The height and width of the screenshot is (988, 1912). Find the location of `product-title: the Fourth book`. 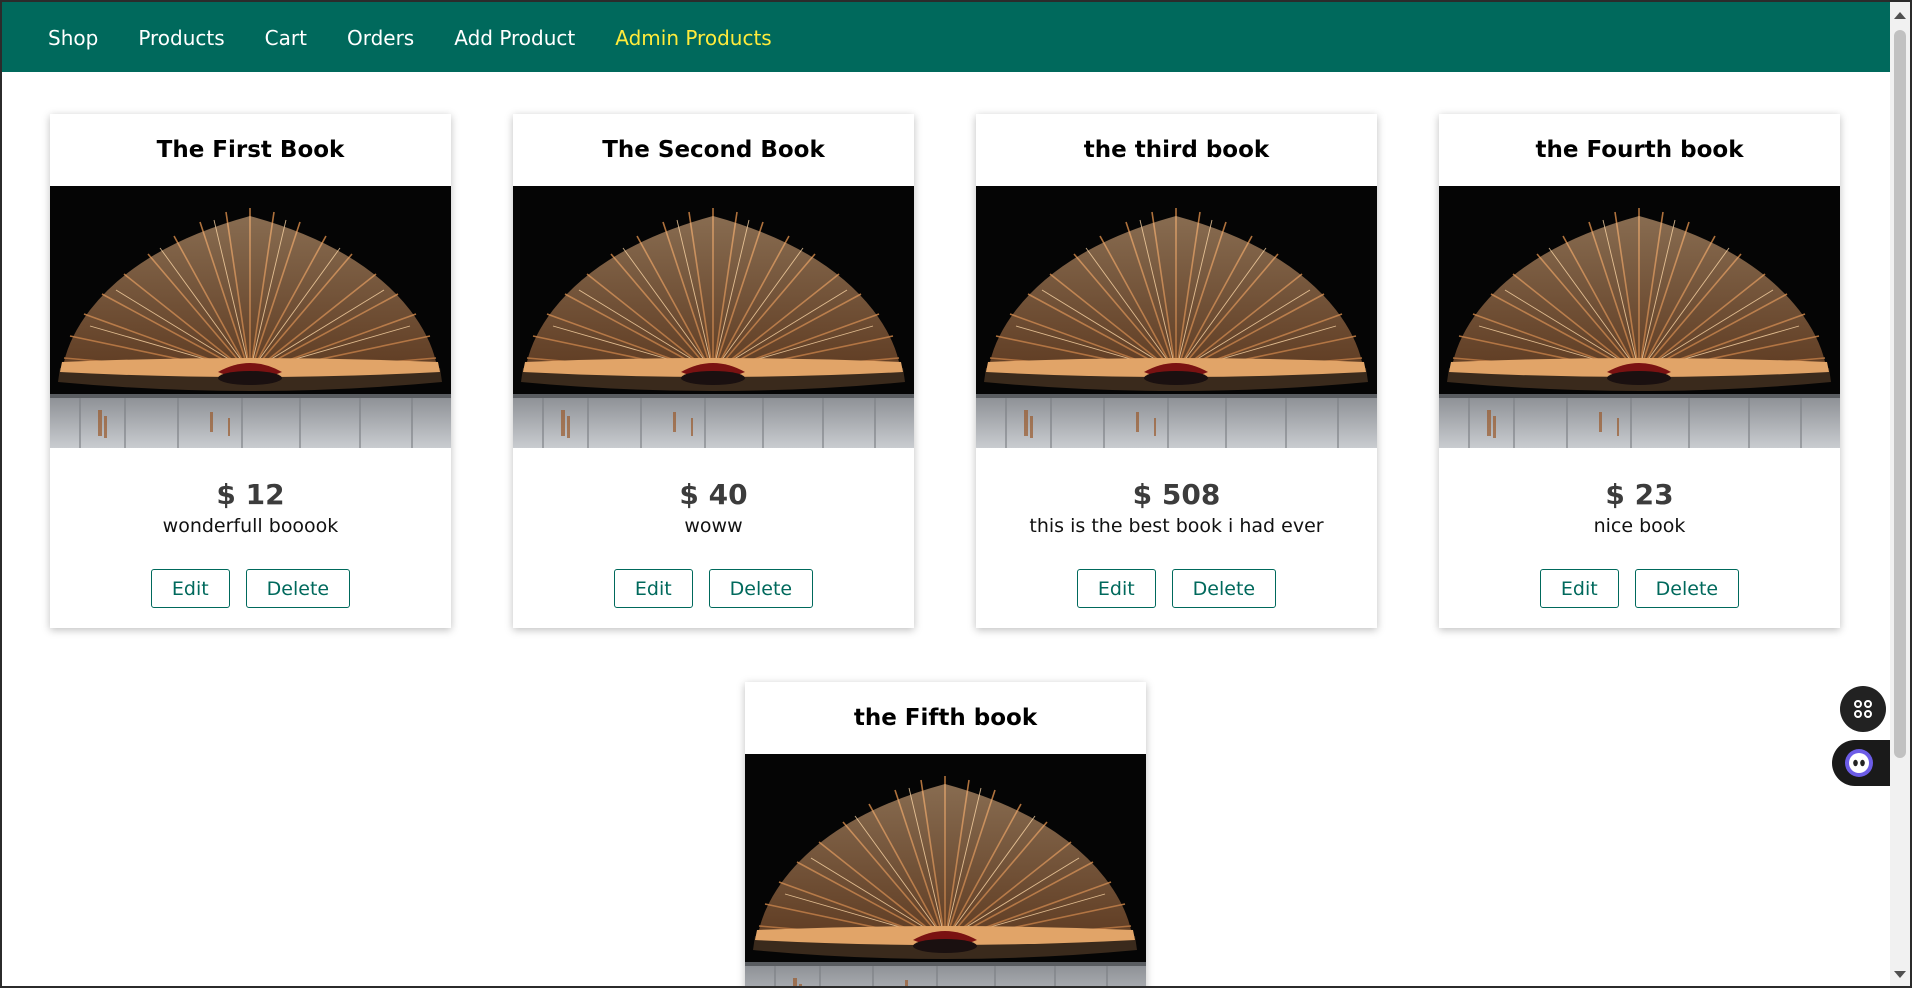

product-title: the Fourth book is located at coordinates (1639, 150).